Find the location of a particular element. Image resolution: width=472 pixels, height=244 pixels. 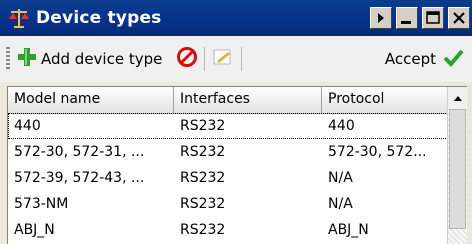

toolbar-grip is located at coordinates (8, 59).